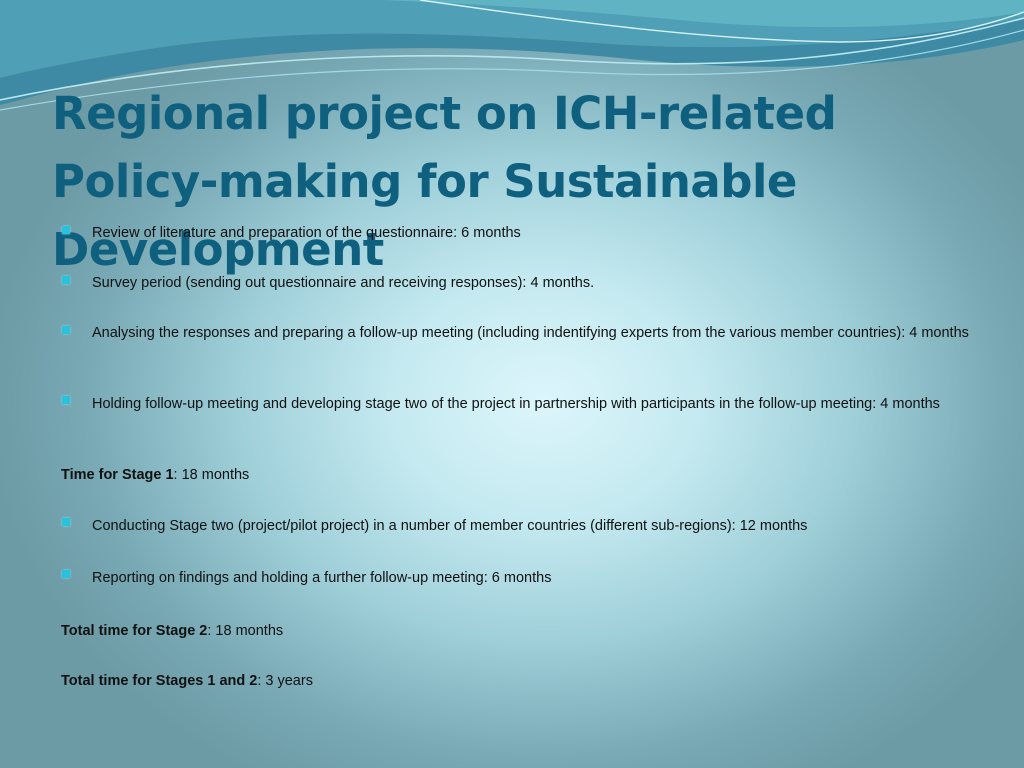  What do you see at coordinates (285, 681) in the screenshot?
I see `summary-value: : 3 years` at bounding box center [285, 681].